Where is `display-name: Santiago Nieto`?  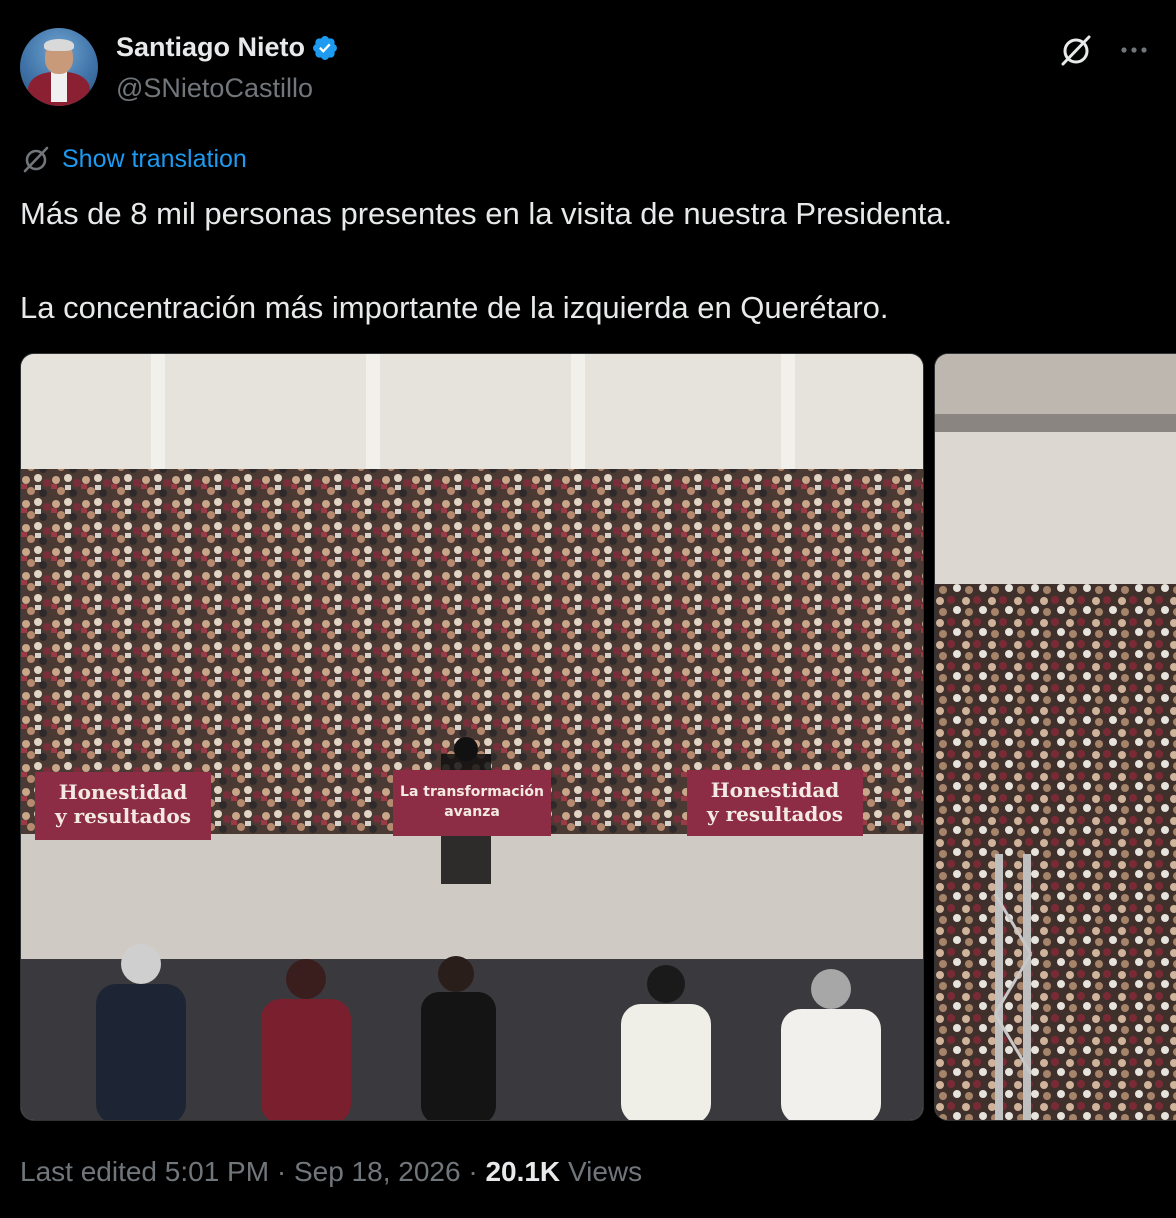 display-name: Santiago Nieto is located at coordinates (210, 47).